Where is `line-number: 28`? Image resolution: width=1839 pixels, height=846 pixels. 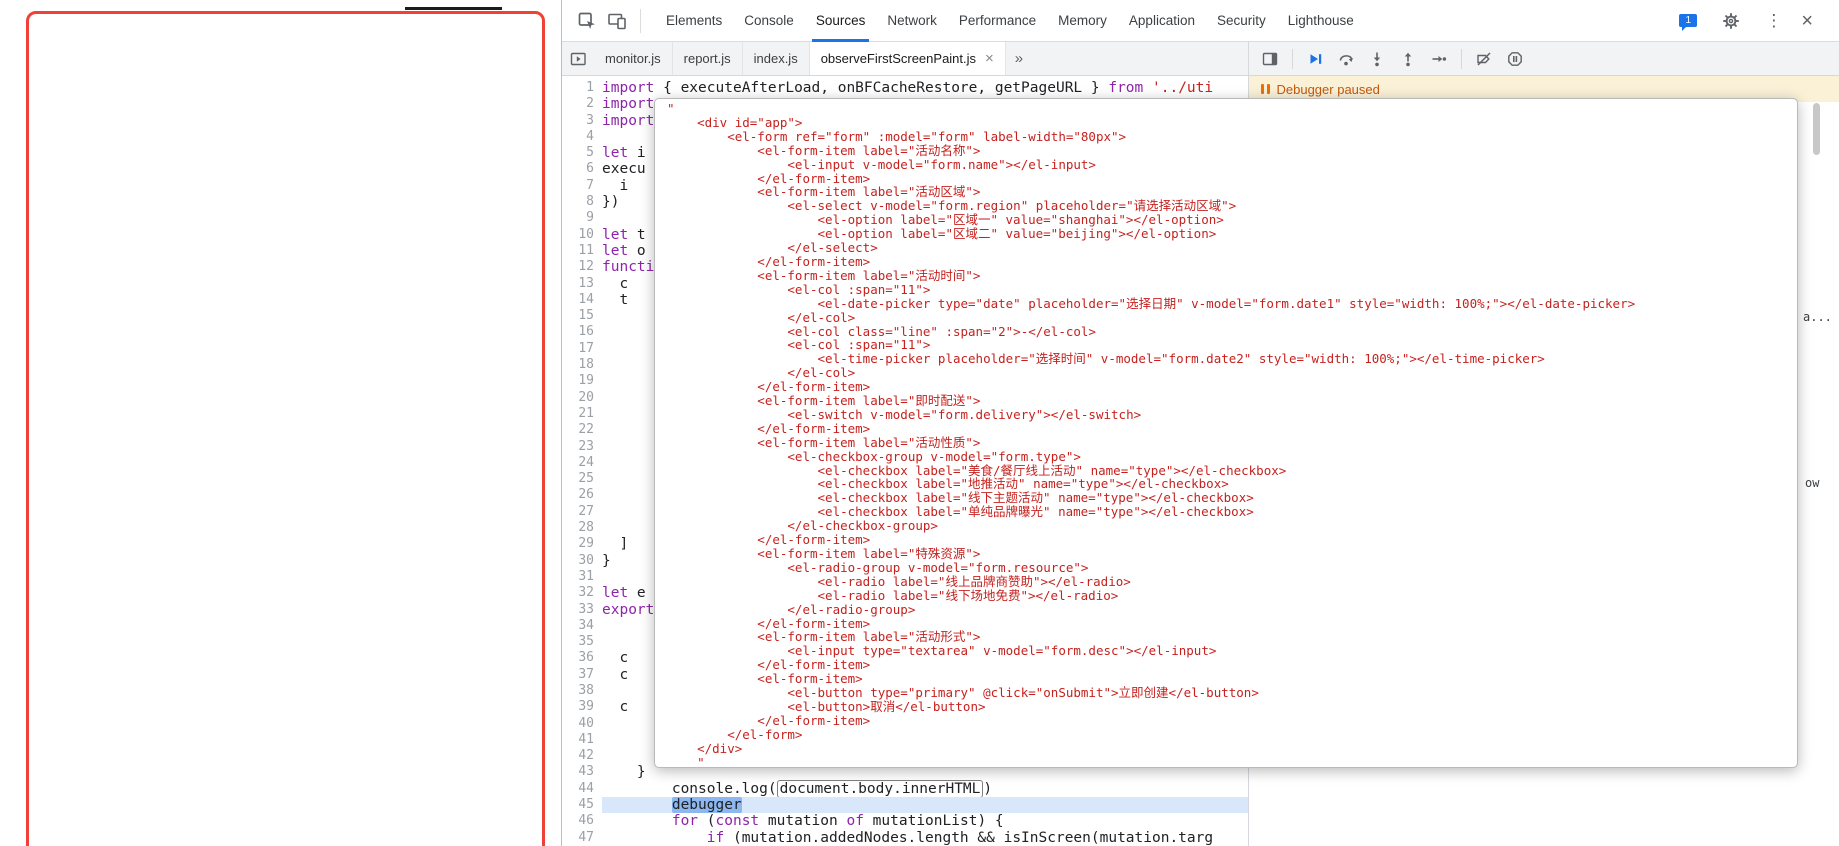
line-number: 28 is located at coordinates (582, 528).